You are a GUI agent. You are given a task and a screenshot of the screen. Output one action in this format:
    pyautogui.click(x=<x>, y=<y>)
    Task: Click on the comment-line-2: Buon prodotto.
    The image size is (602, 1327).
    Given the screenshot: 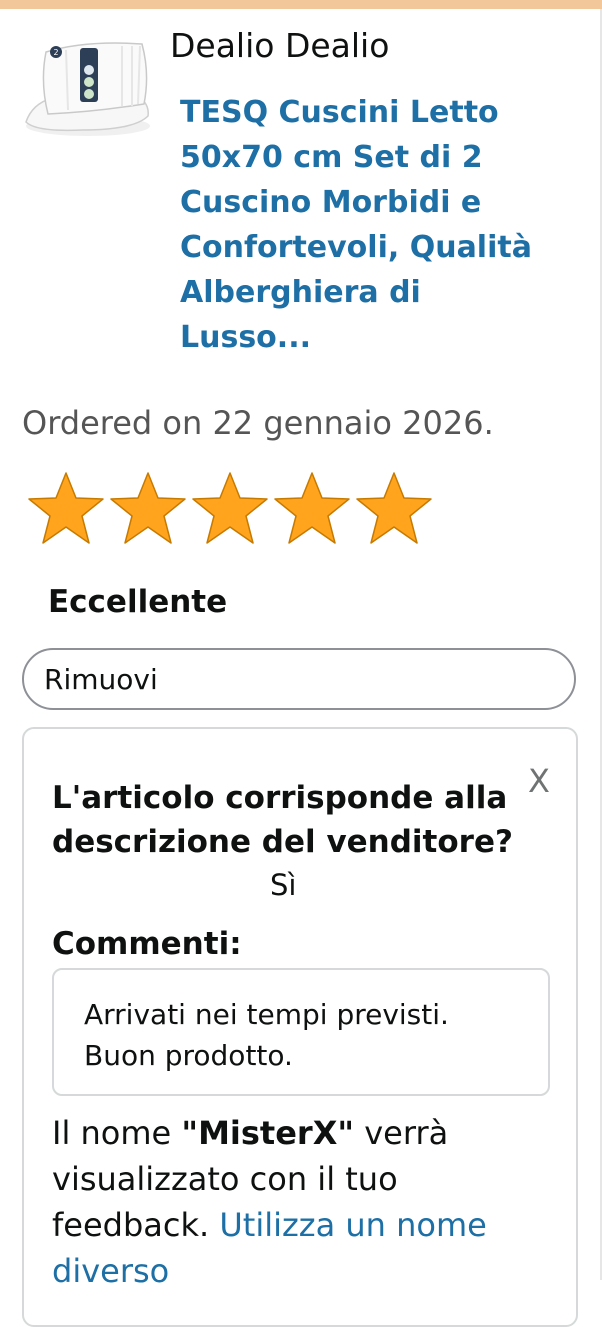 What is the action you would take?
    pyautogui.click(x=188, y=1055)
    